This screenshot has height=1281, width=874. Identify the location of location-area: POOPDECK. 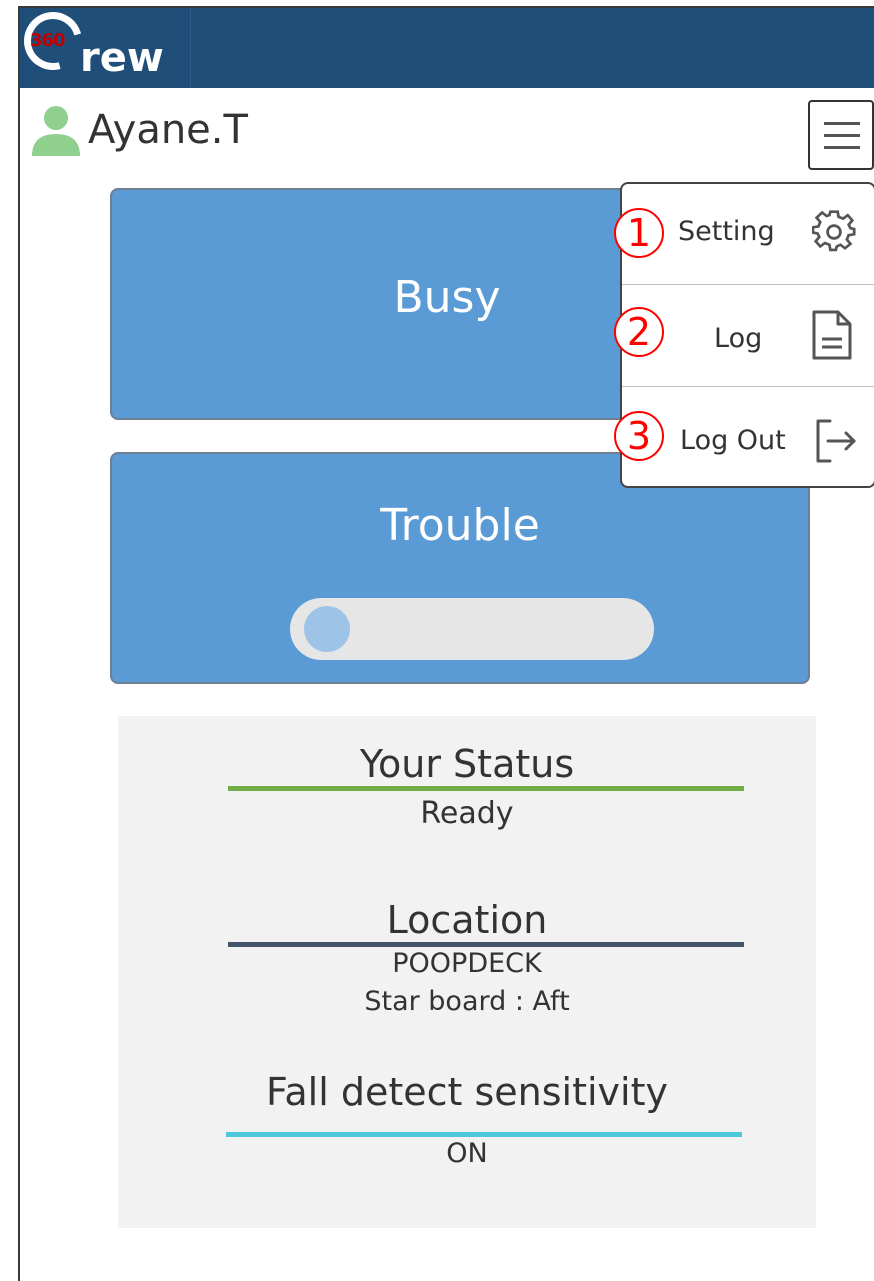
(467, 963).